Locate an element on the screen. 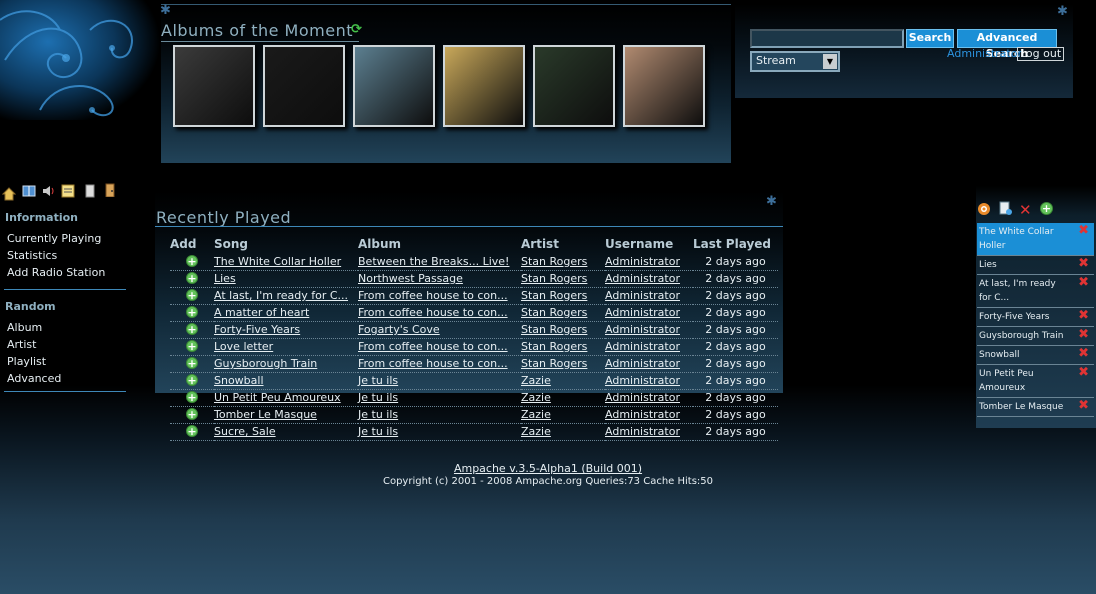 This screenshot has width=1096, height=594. sidebar-item-random-advanced: Advanced is located at coordinates (68, 378).